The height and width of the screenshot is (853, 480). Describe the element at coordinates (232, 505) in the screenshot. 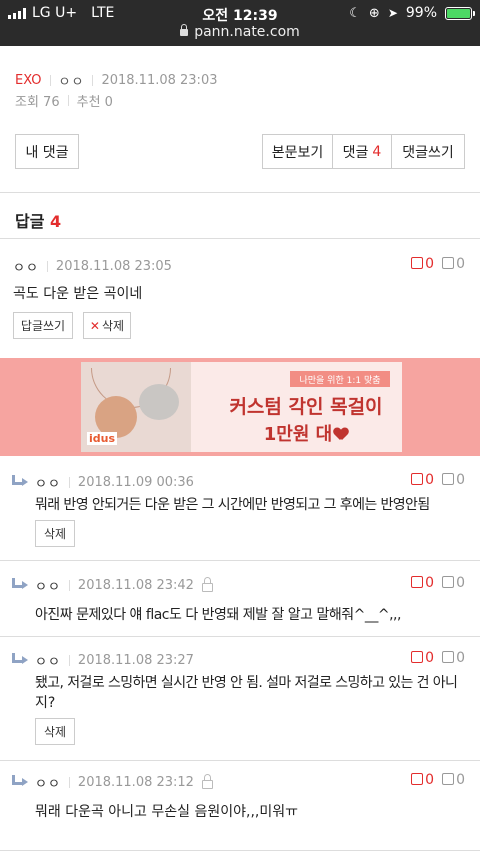

I see `comment-text: 뭐래 반영 안되거든 다운 받은 그 시간에만 반영되고 그 후에는 반영안됨` at that location.